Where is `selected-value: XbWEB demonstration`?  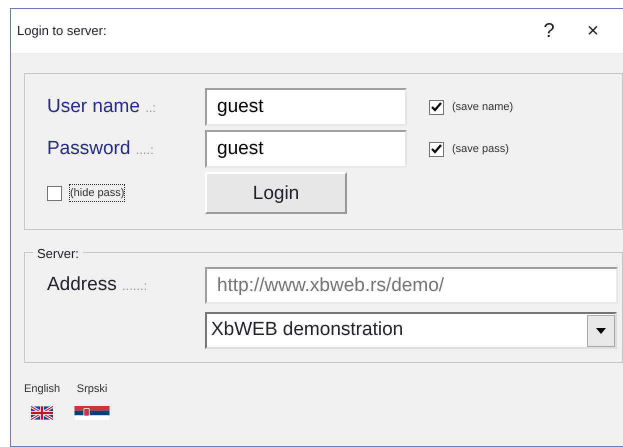 selected-value: XbWEB demonstration is located at coordinates (307, 330).